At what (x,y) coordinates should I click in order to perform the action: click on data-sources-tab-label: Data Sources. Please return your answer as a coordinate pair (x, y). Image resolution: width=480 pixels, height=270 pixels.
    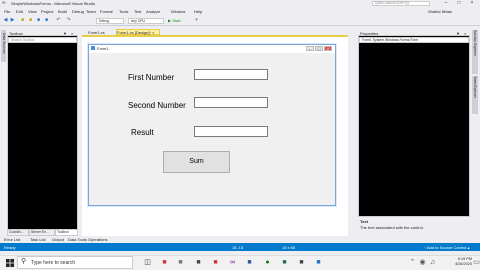
    Looking at the image, I should click on (4, 43).